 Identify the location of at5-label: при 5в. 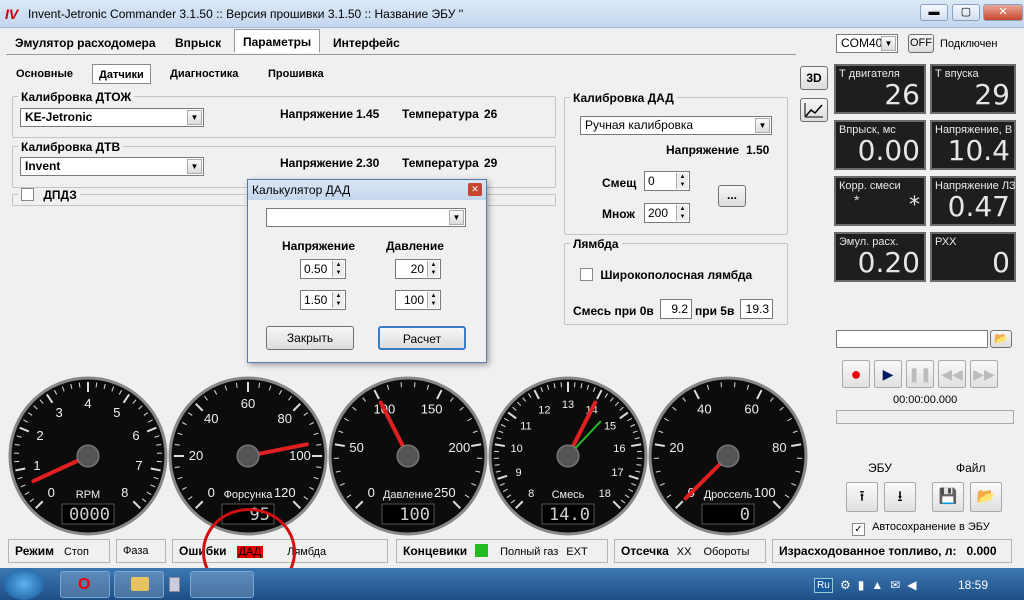
(715, 311).